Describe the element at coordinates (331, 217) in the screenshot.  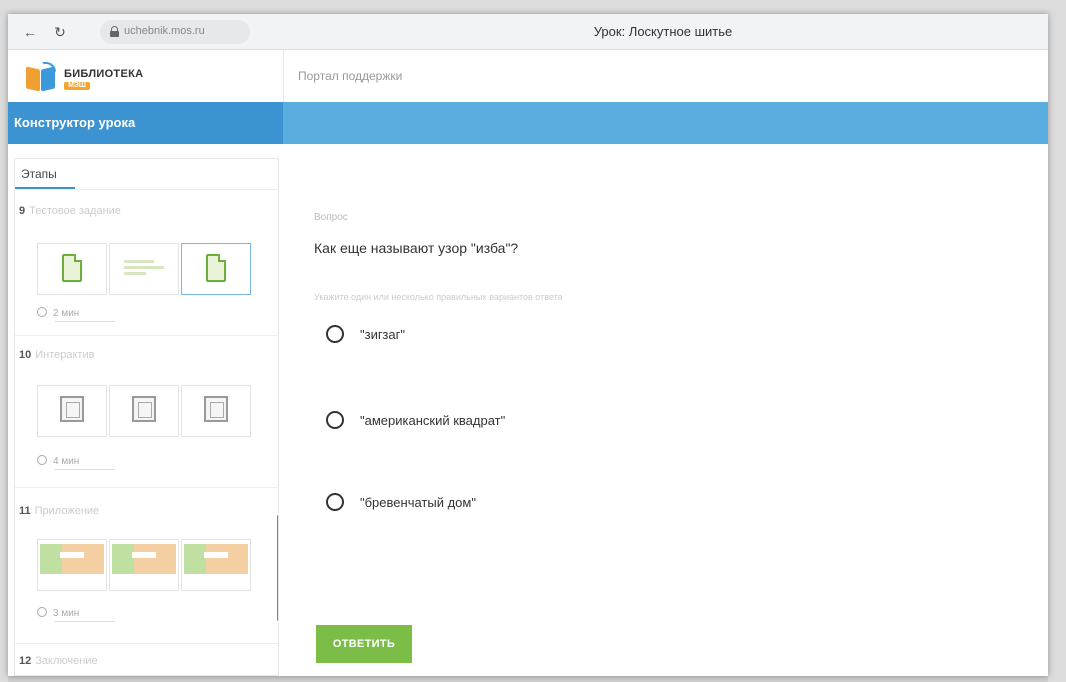
I see `question-label: Вопрос` at that location.